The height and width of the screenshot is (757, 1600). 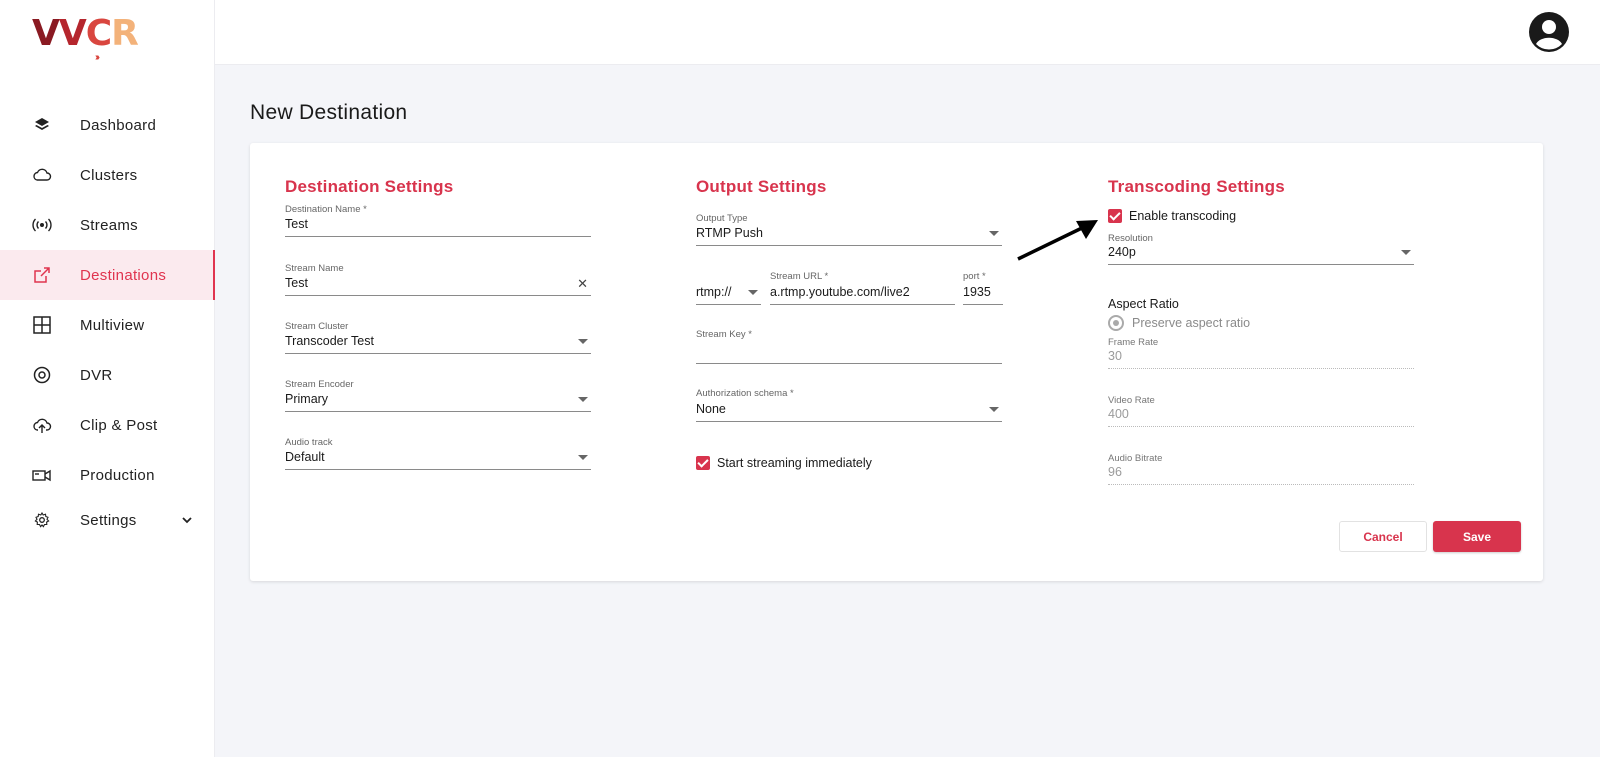 What do you see at coordinates (438, 453) in the screenshot?
I see `audio-track-select: Audio track Default` at bounding box center [438, 453].